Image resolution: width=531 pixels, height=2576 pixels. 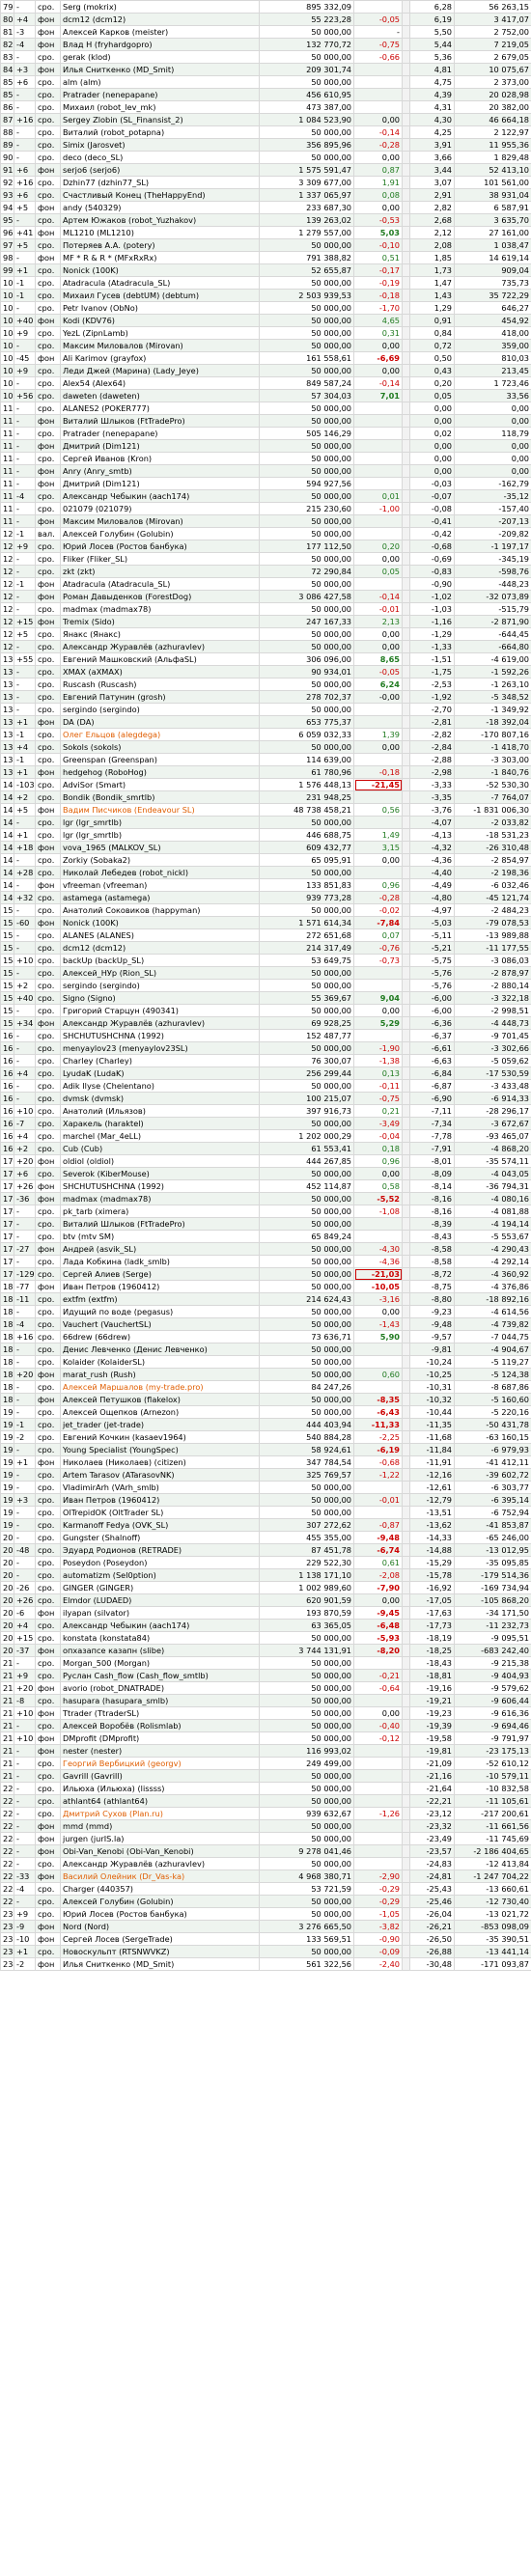 What do you see at coordinates (108, 797) in the screenshot?
I see `participant-link: Bondik (Bondik_smrtlb)` at bounding box center [108, 797].